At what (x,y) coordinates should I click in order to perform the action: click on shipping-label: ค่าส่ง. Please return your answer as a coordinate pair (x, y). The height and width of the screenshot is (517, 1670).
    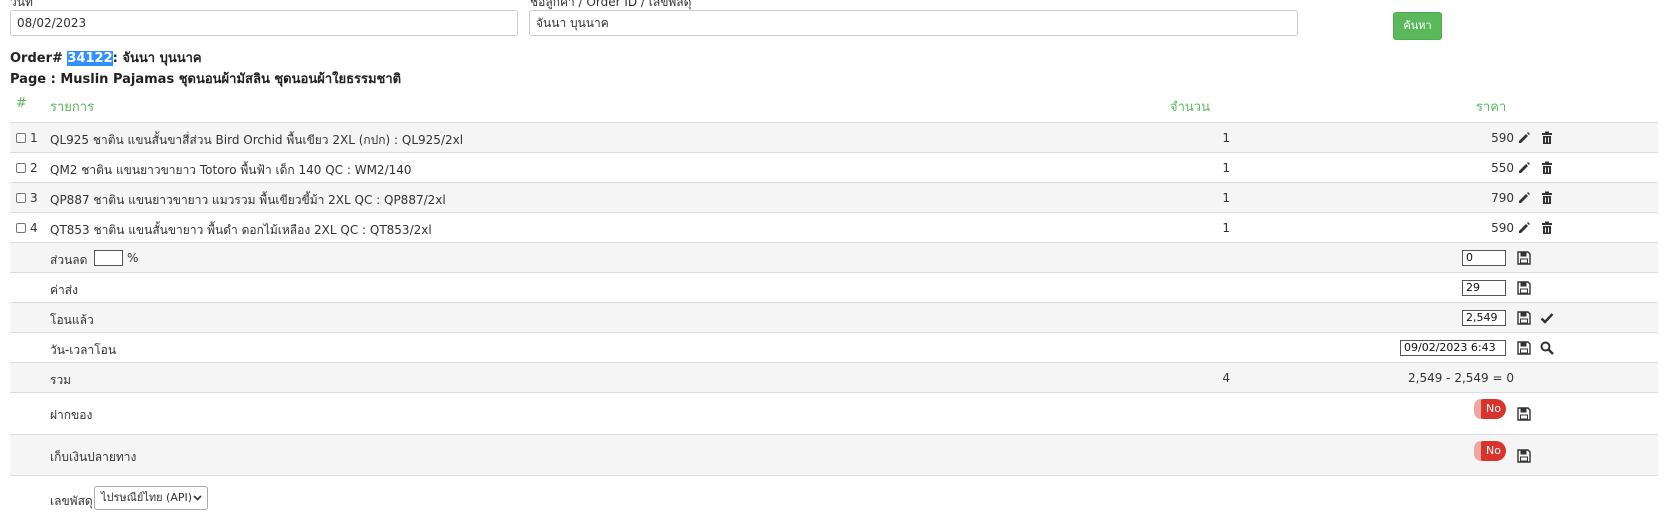
    Looking at the image, I should click on (64, 290).